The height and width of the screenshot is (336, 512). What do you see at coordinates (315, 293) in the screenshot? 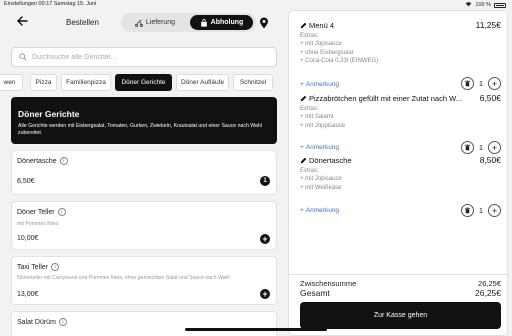
I see `total-label: Gesamt` at bounding box center [315, 293].